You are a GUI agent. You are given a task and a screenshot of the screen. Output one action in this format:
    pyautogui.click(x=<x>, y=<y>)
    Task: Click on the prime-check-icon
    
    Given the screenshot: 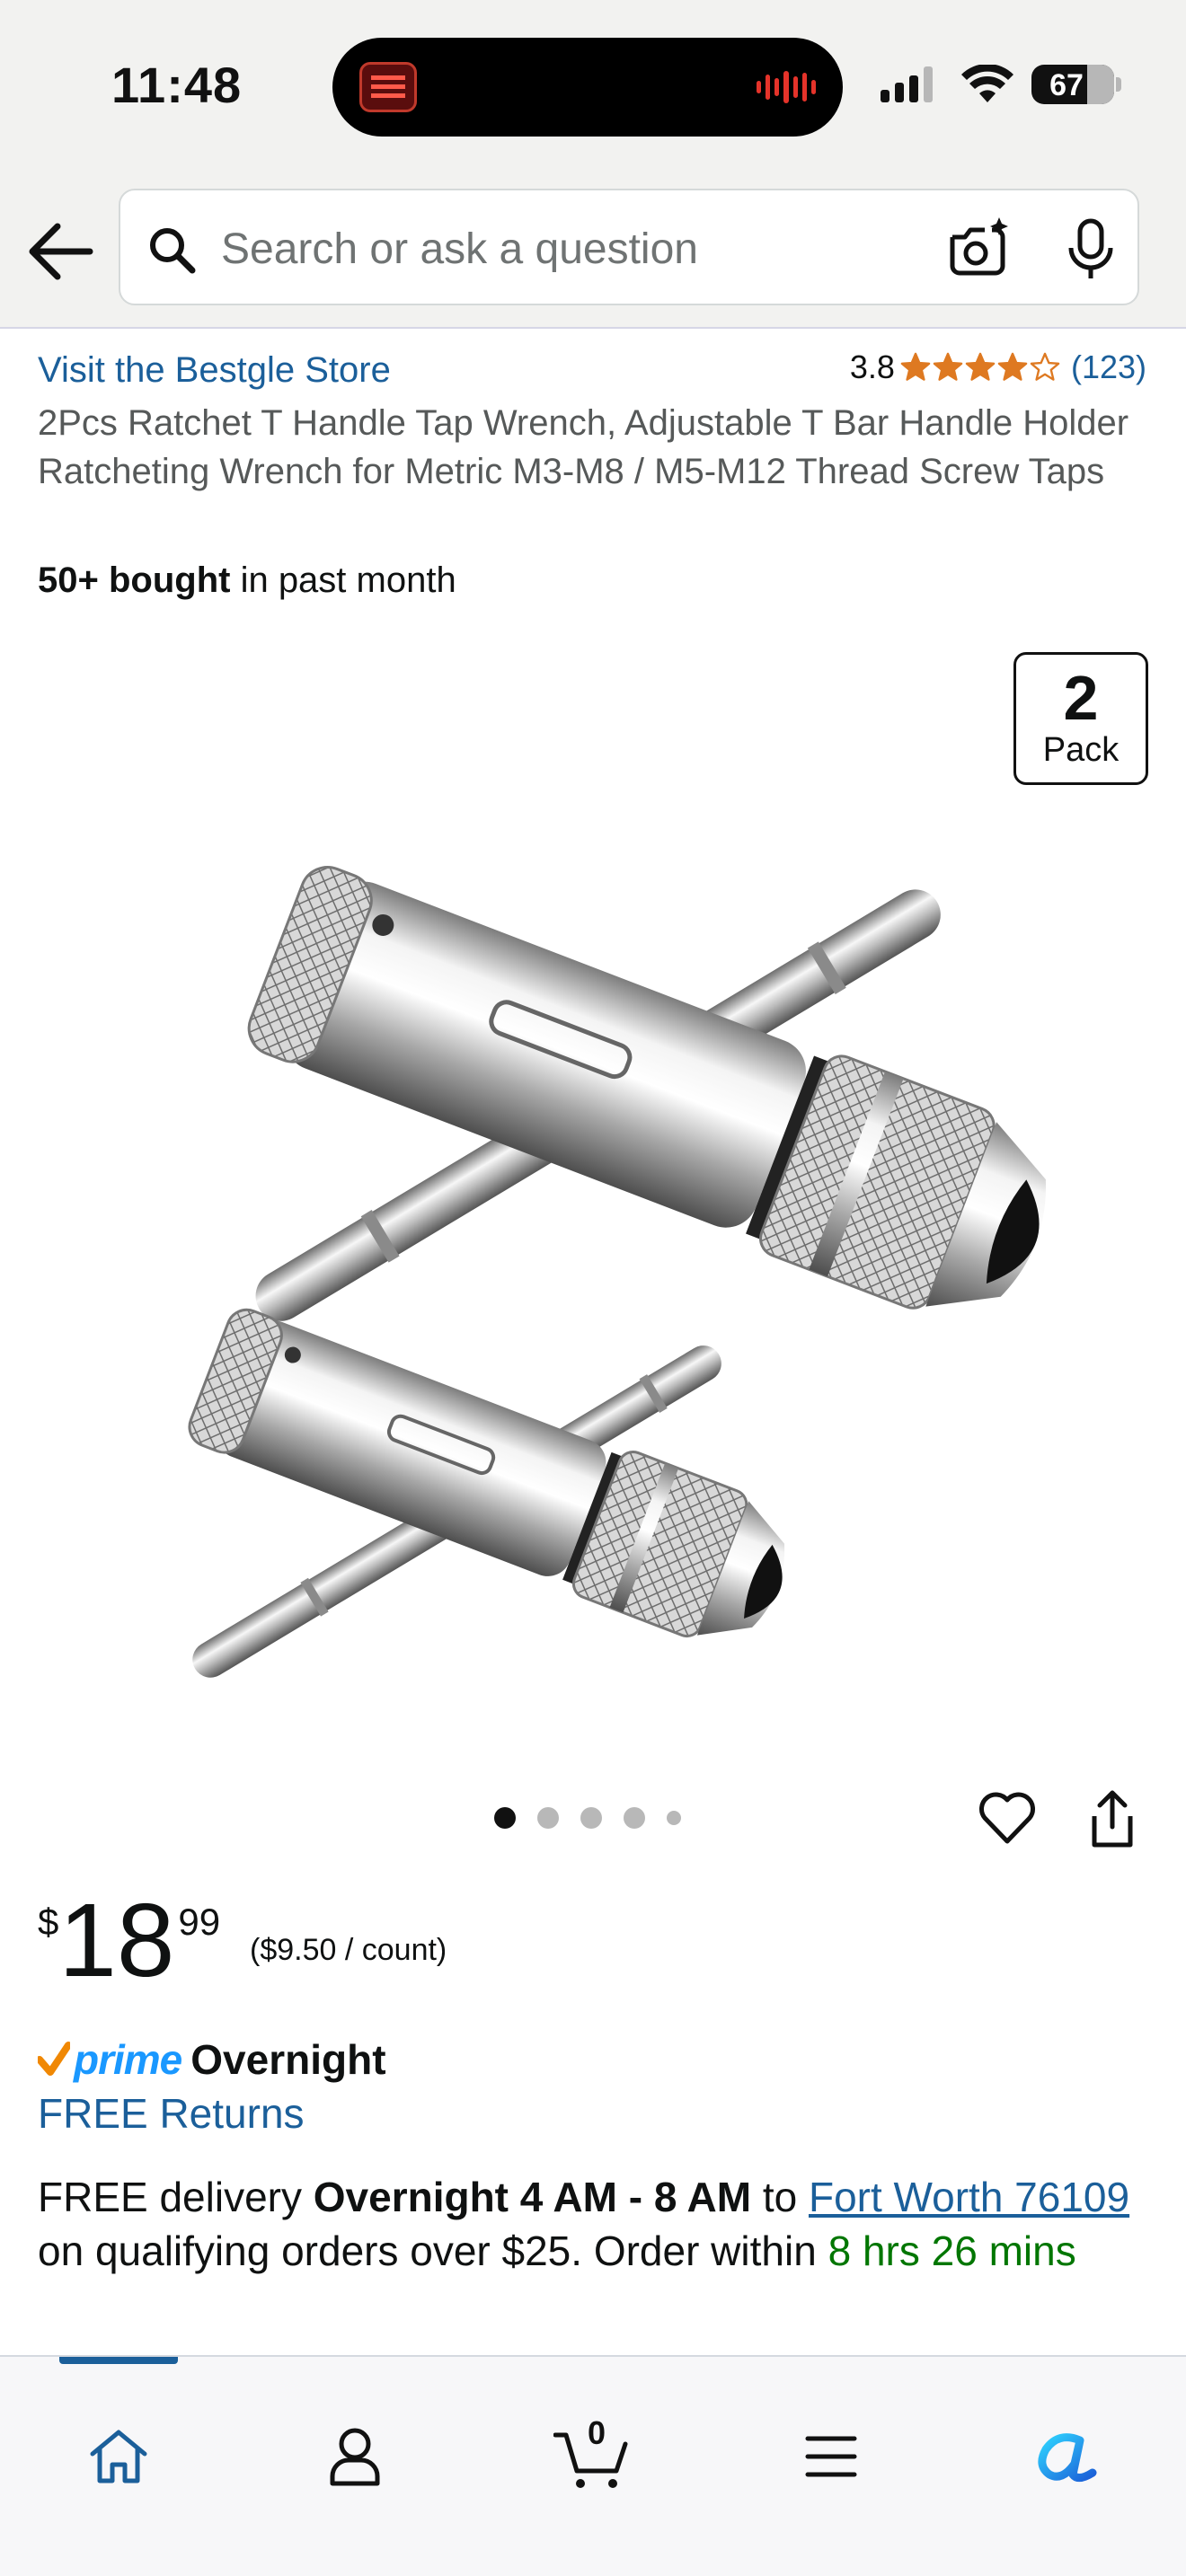 What is the action you would take?
    pyautogui.click(x=54, y=2059)
    